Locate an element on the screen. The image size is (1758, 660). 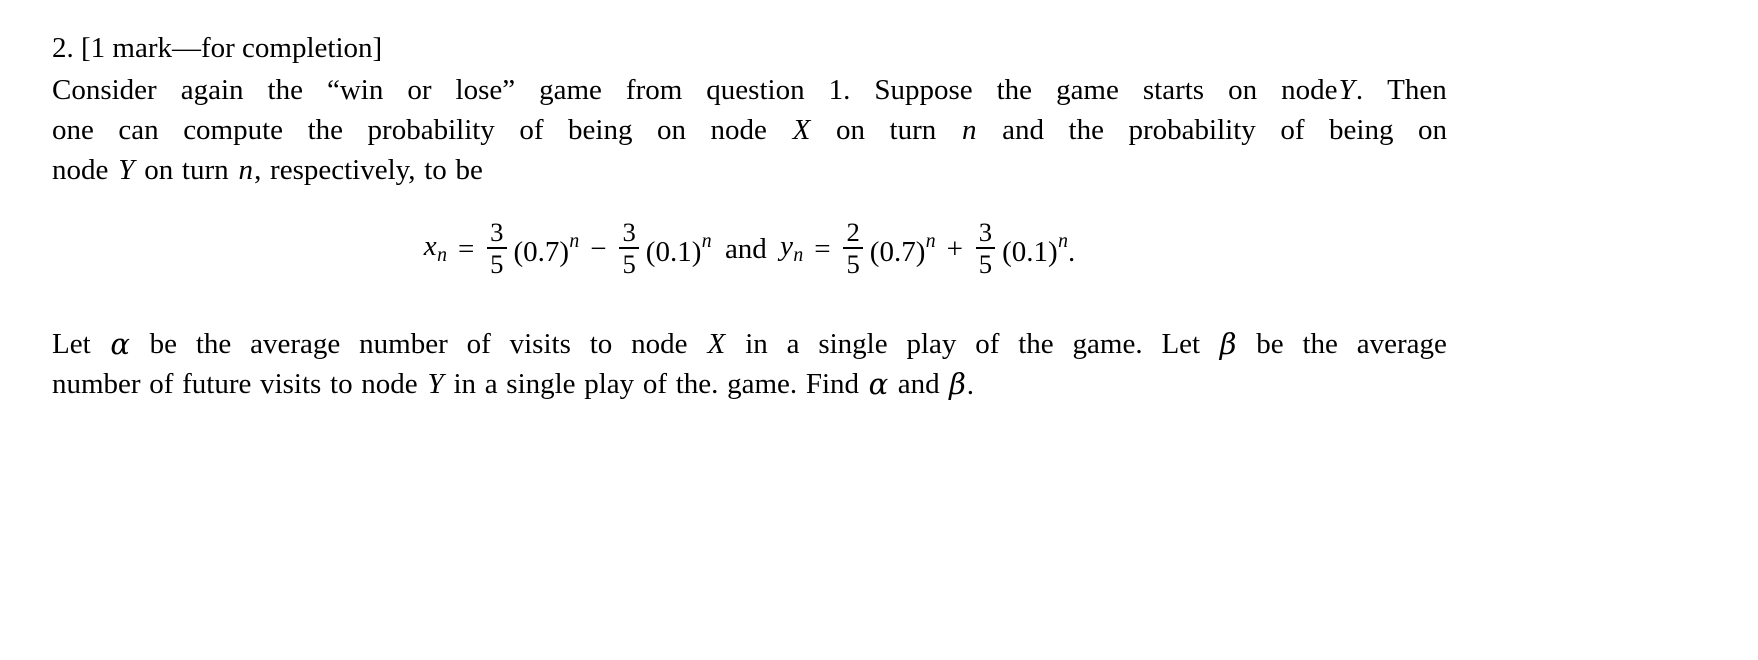
word: Consider is located at coordinates (104, 90).